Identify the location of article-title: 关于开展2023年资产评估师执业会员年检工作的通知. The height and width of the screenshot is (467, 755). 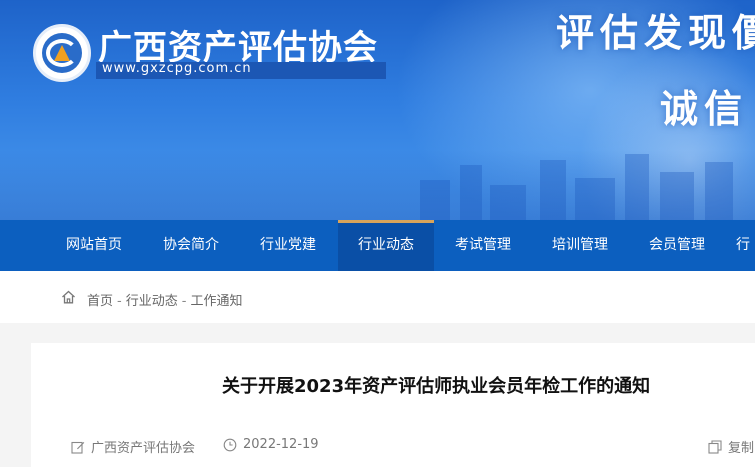
(436, 386).